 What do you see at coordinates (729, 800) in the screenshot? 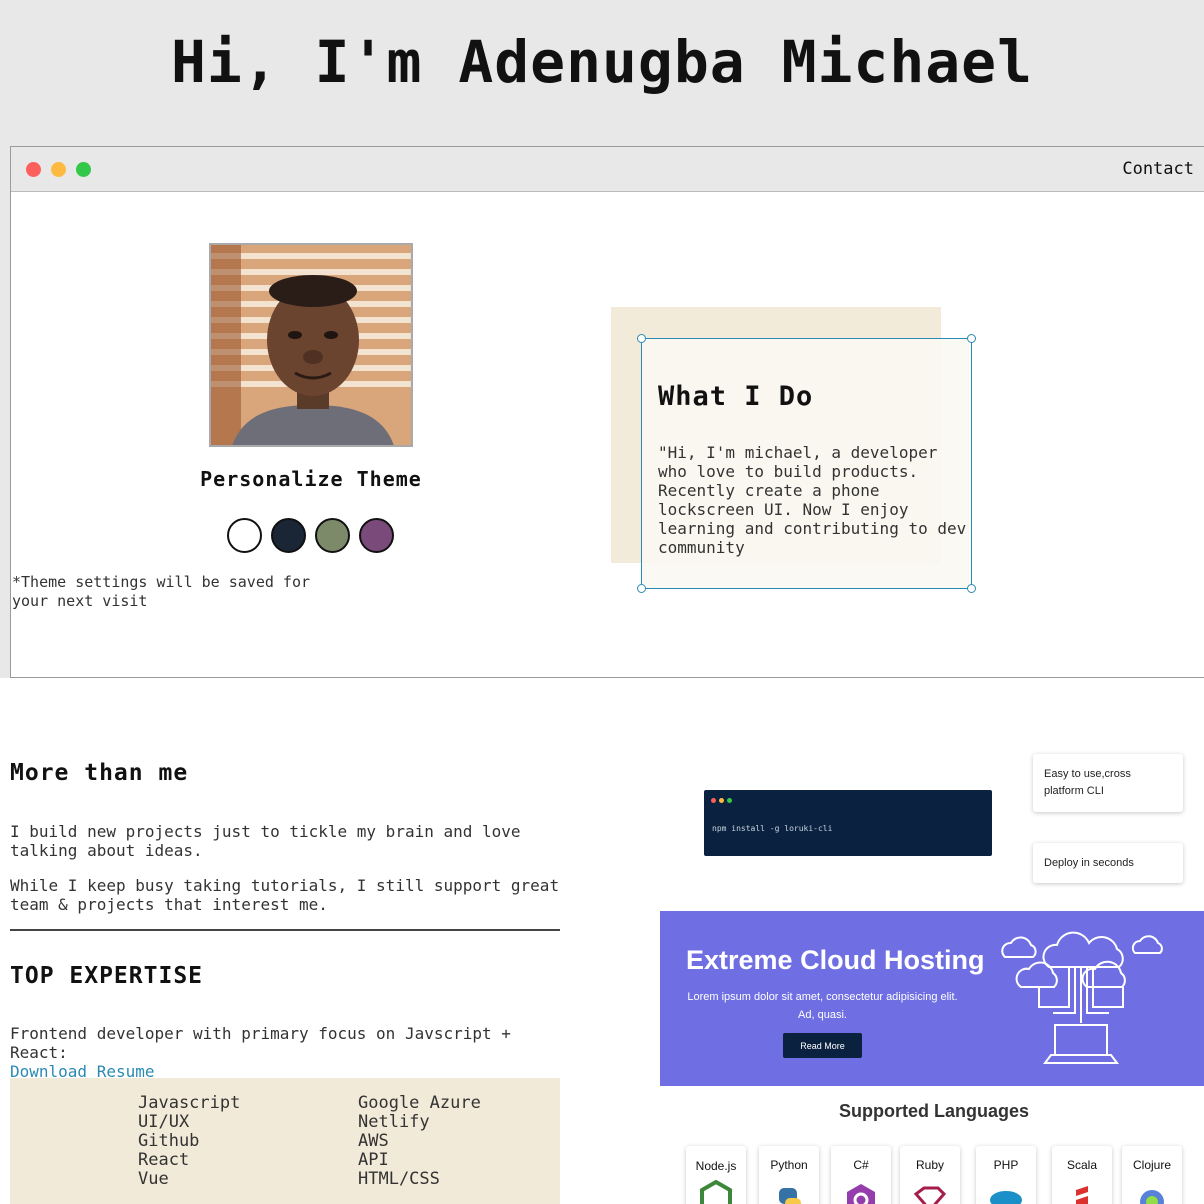
I see `terminal-dot-green` at bounding box center [729, 800].